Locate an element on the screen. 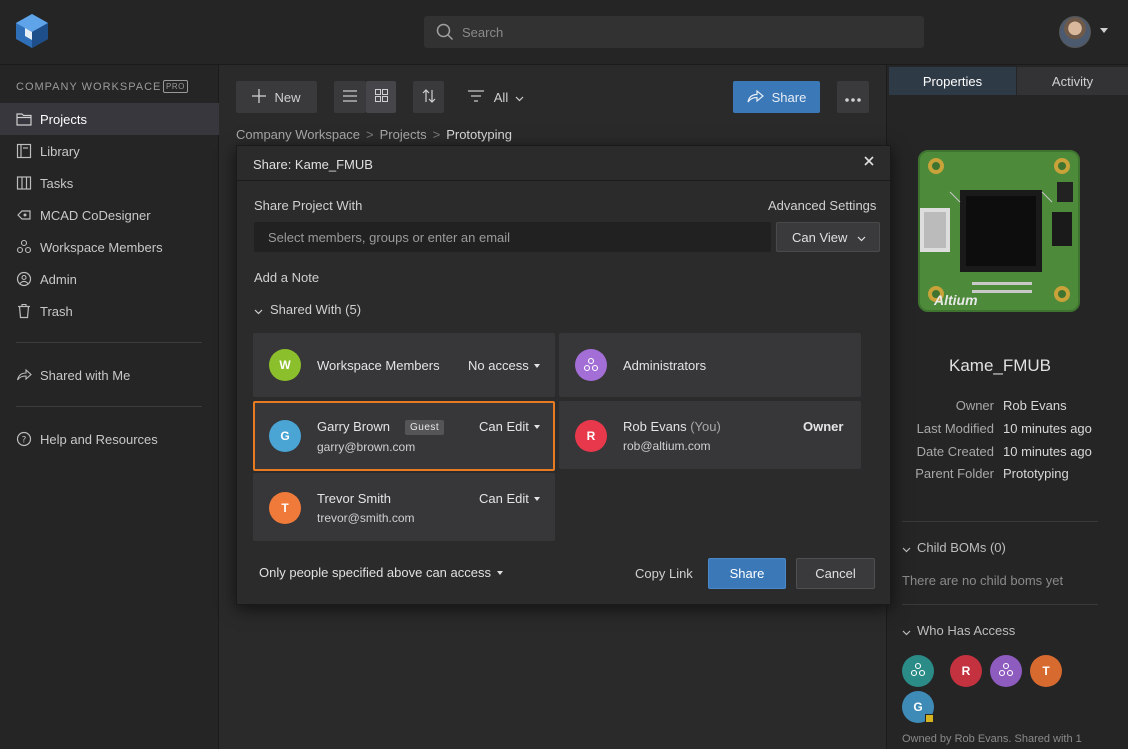 The height and width of the screenshot is (749, 1128). close-icon is located at coordinates (869, 163).